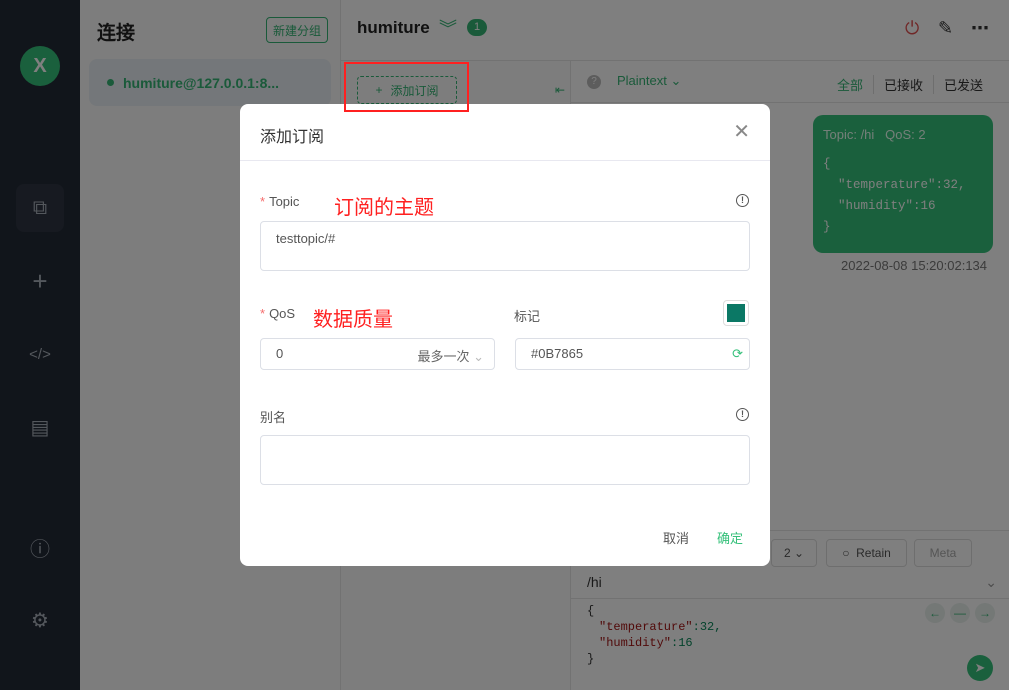 The height and width of the screenshot is (690, 1009). I want to click on refresh-icon: ⟳, so click(737, 353).